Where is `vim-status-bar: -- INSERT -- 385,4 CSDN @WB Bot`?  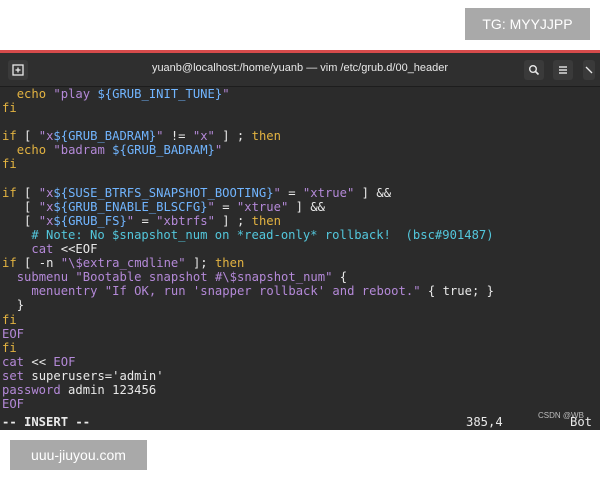 vim-status-bar: -- INSERT -- 385,4 CSDN @WB Bot is located at coordinates (300, 420).